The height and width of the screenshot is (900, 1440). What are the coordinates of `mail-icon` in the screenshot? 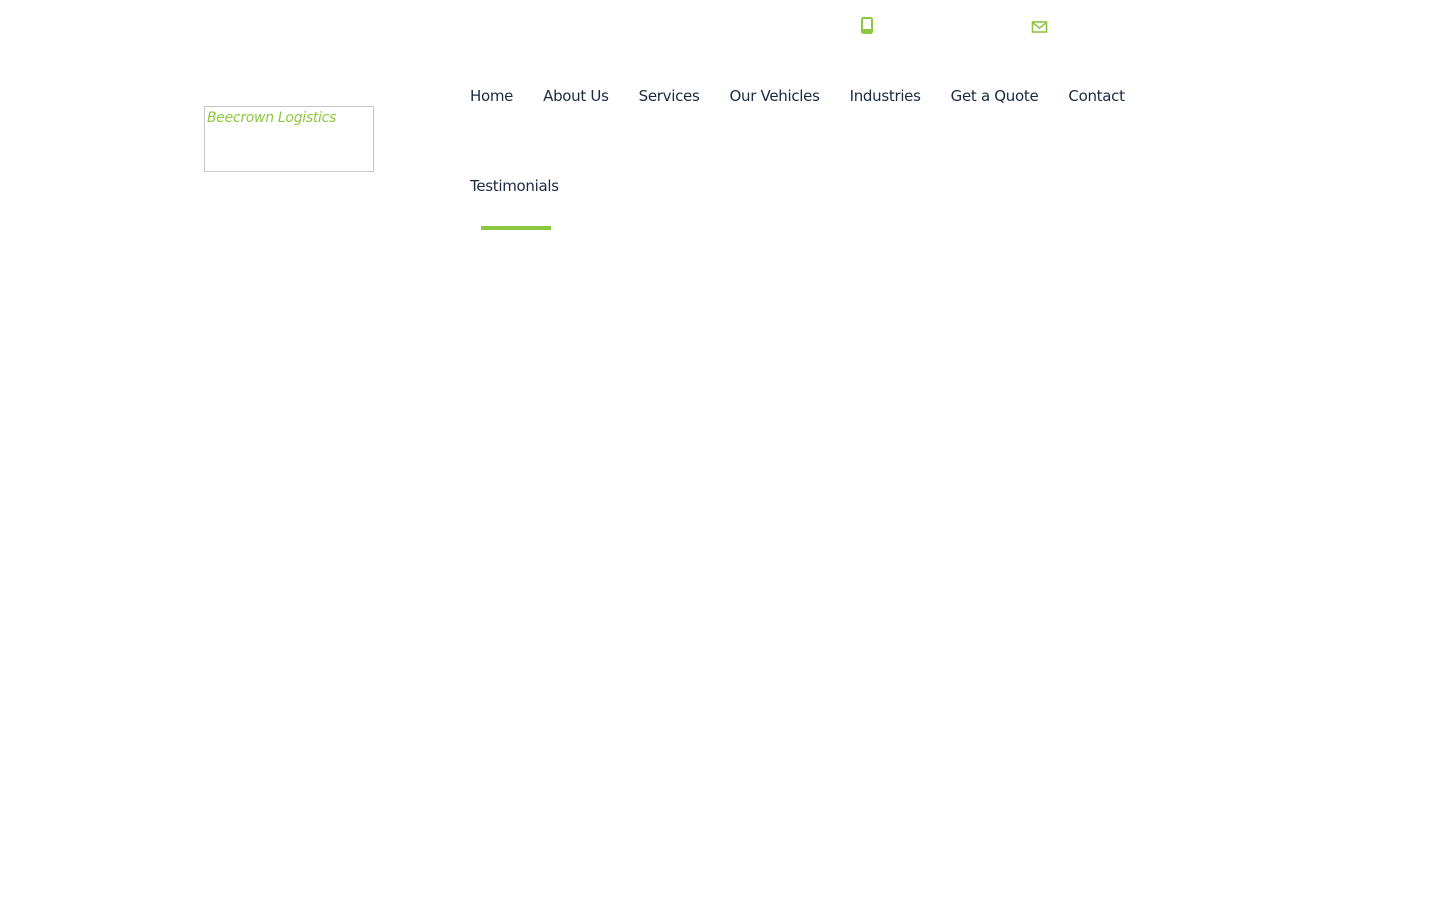 It's located at (1039, 27).